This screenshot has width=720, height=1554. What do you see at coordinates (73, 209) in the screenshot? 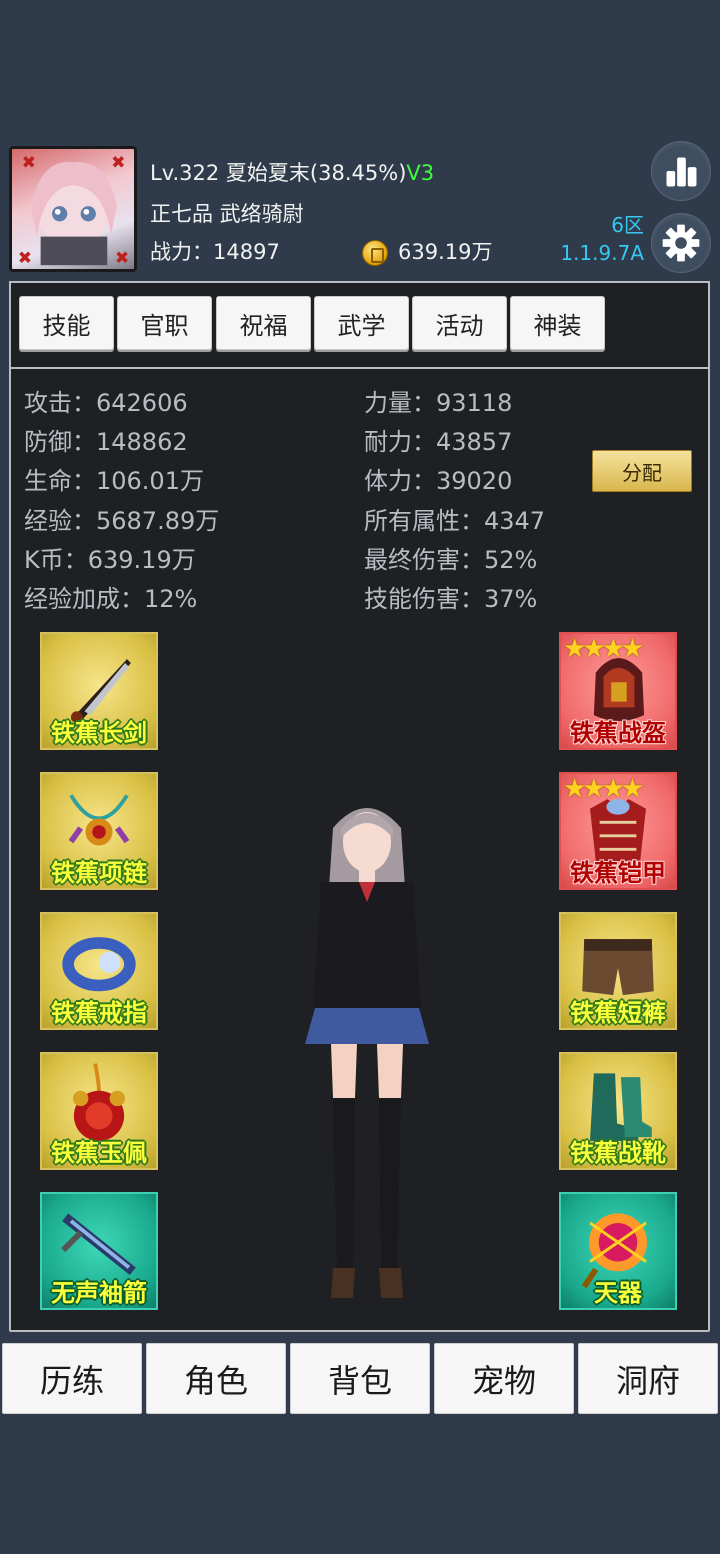
I see `player-avatar: ✖ ✖ ✖ ✖` at bounding box center [73, 209].